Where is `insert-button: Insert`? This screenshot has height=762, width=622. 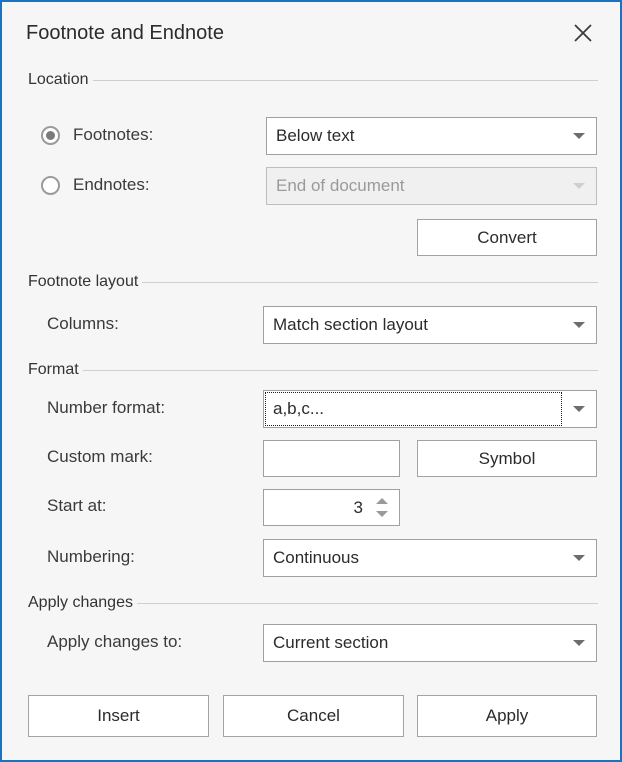
insert-button: Insert is located at coordinates (118, 716).